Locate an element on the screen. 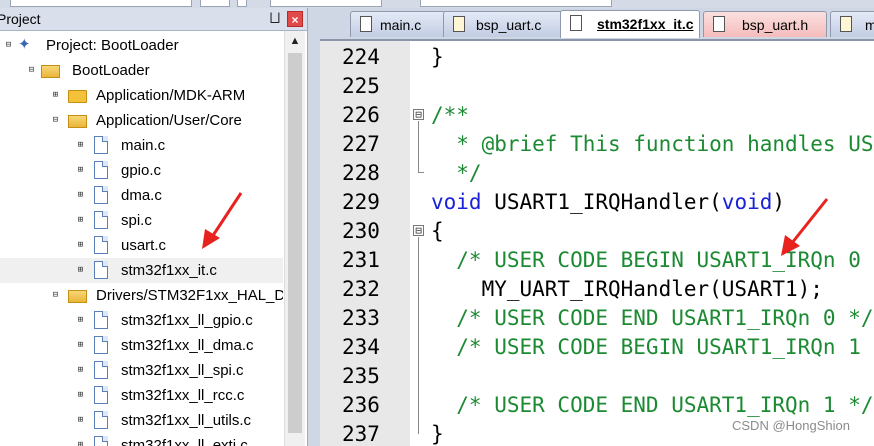 The width and height of the screenshot is (874, 446). tree-item: ⊞ Application/MDK-ARM is located at coordinates (141, 95).